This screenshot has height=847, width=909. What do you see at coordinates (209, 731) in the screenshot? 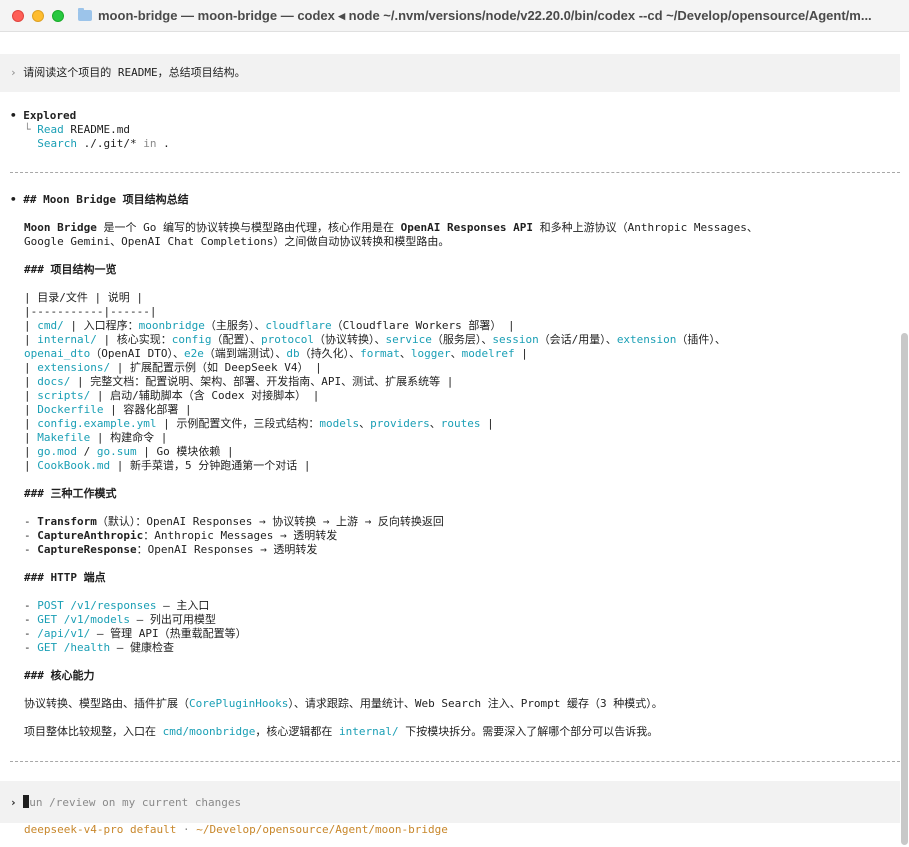
I see `summary-keyword: cmd/moonbridge` at bounding box center [209, 731].